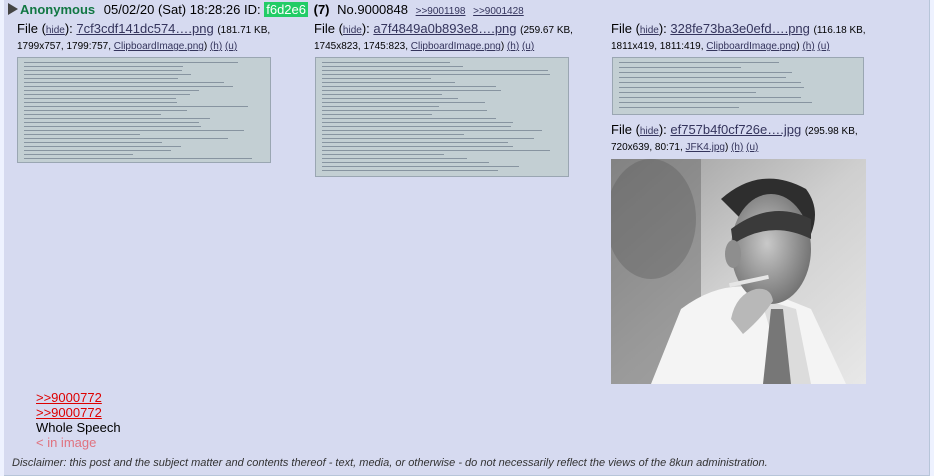  I want to click on file-size: (259.67 KB,, so click(546, 30).